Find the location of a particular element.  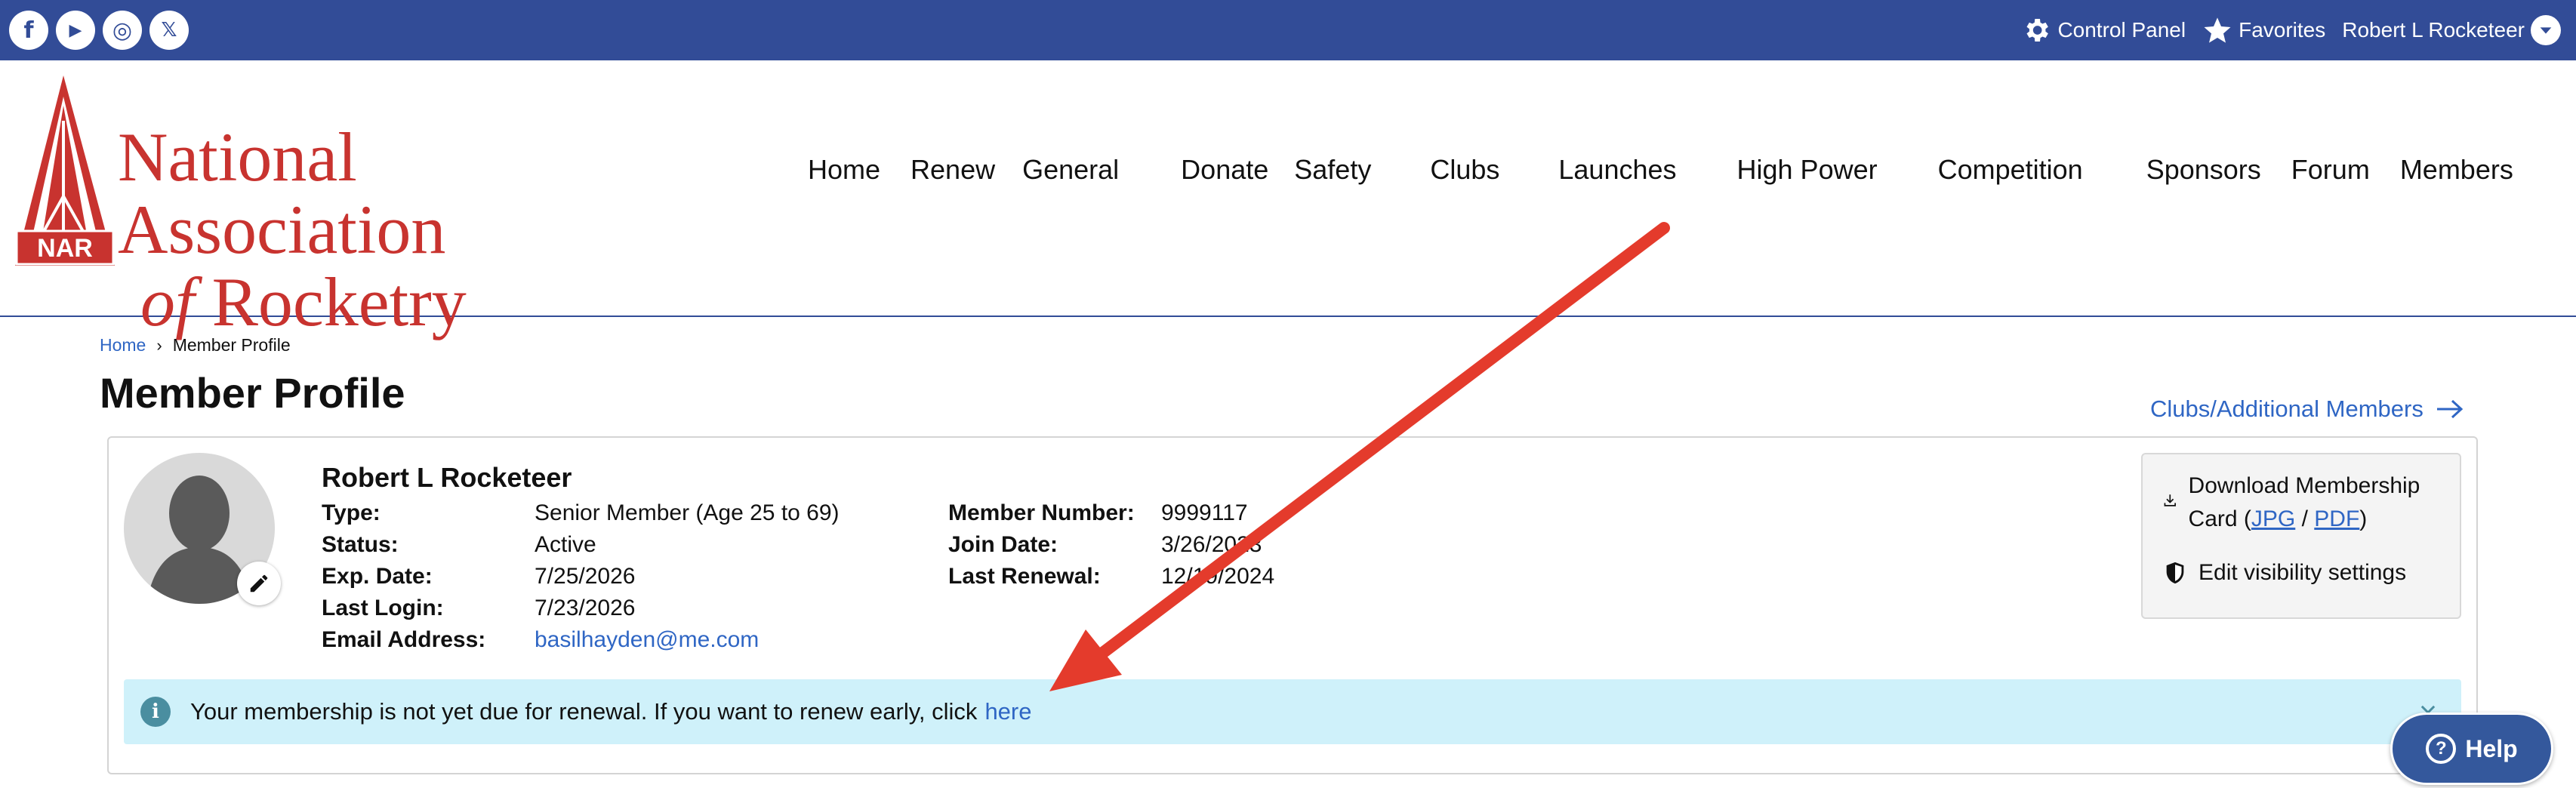

breadcrumb-home: Home is located at coordinates (123, 345).